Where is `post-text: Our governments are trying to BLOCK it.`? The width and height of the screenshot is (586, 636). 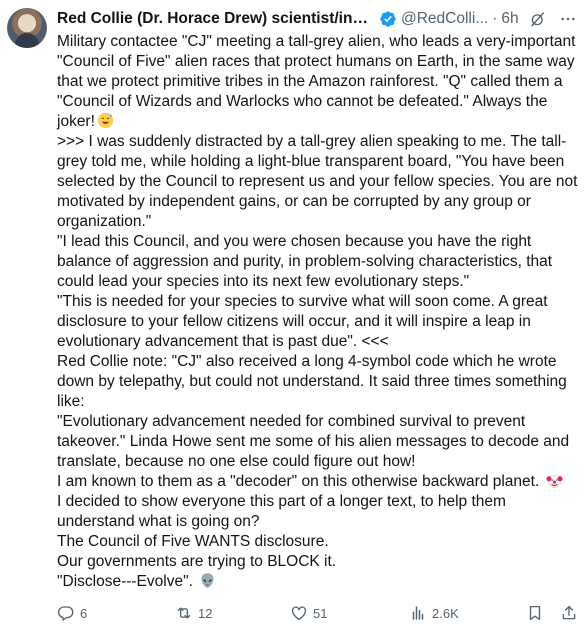 post-text: Our governments are trying to BLOCK it. is located at coordinates (197, 561).